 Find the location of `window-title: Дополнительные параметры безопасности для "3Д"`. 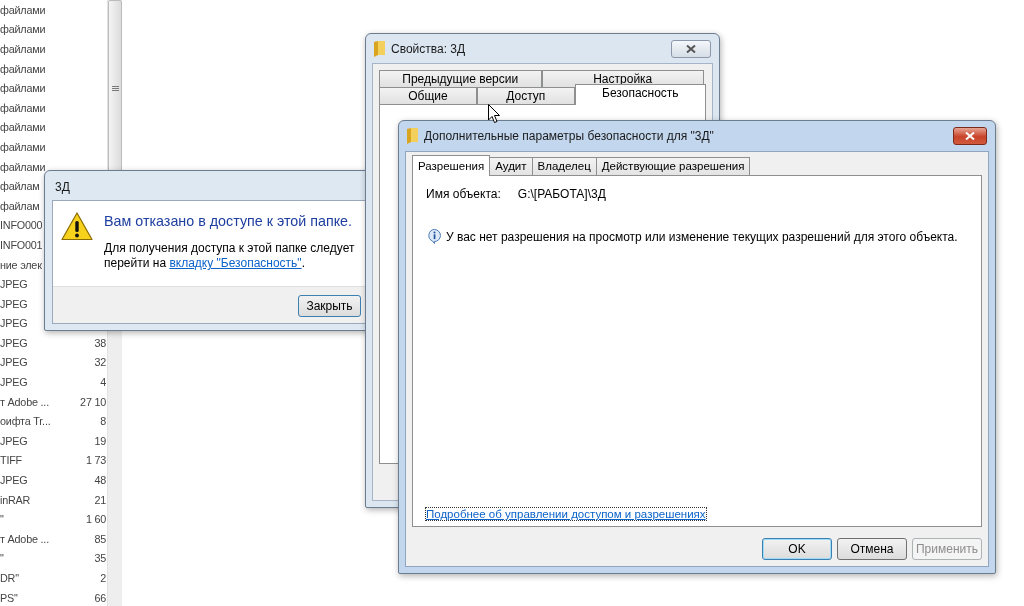

window-title: Дополнительные параметры безопасности для "3Д" is located at coordinates (569, 136).